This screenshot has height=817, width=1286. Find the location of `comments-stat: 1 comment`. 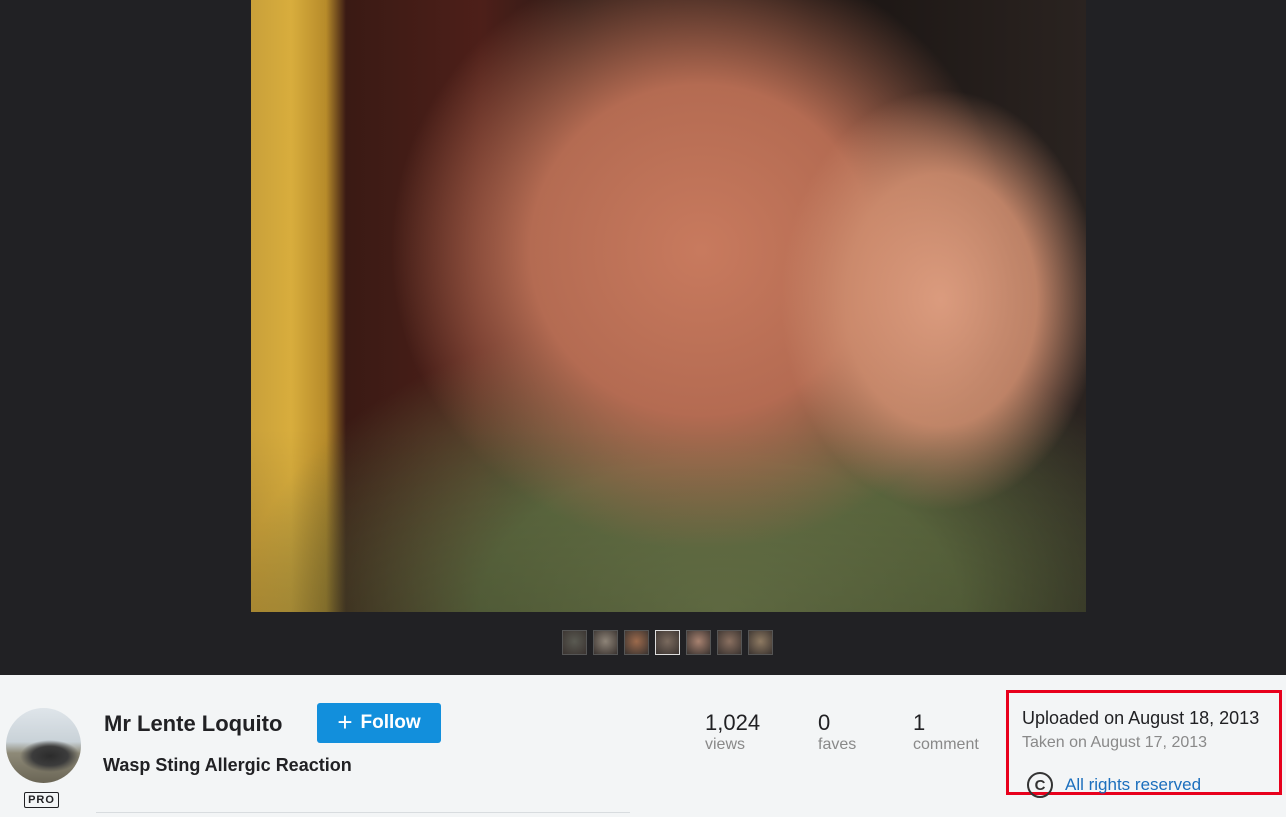

comments-stat: 1 comment is located at coordinates (946, 732).